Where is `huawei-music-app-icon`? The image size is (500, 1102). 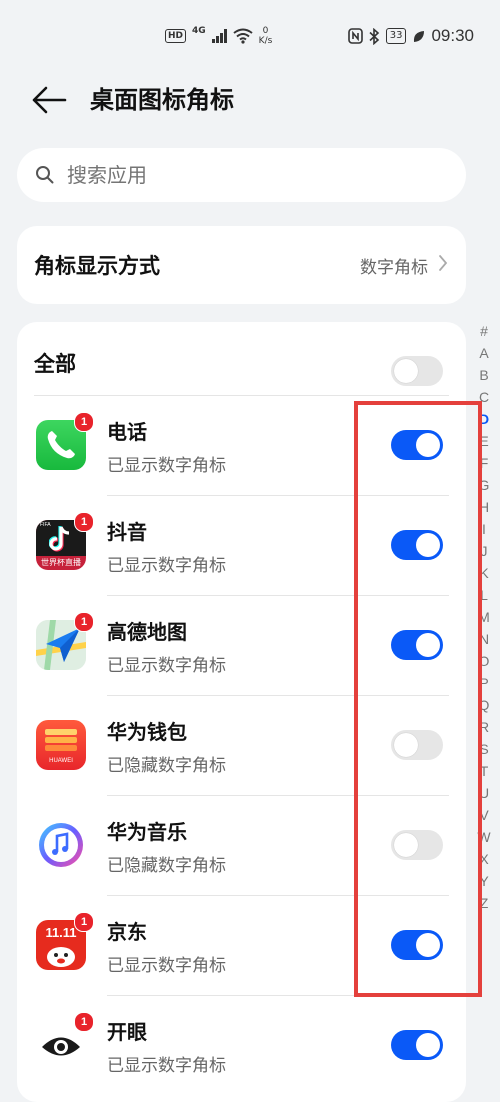 huawei-music-app-icon is located at coordinates (61, 845).